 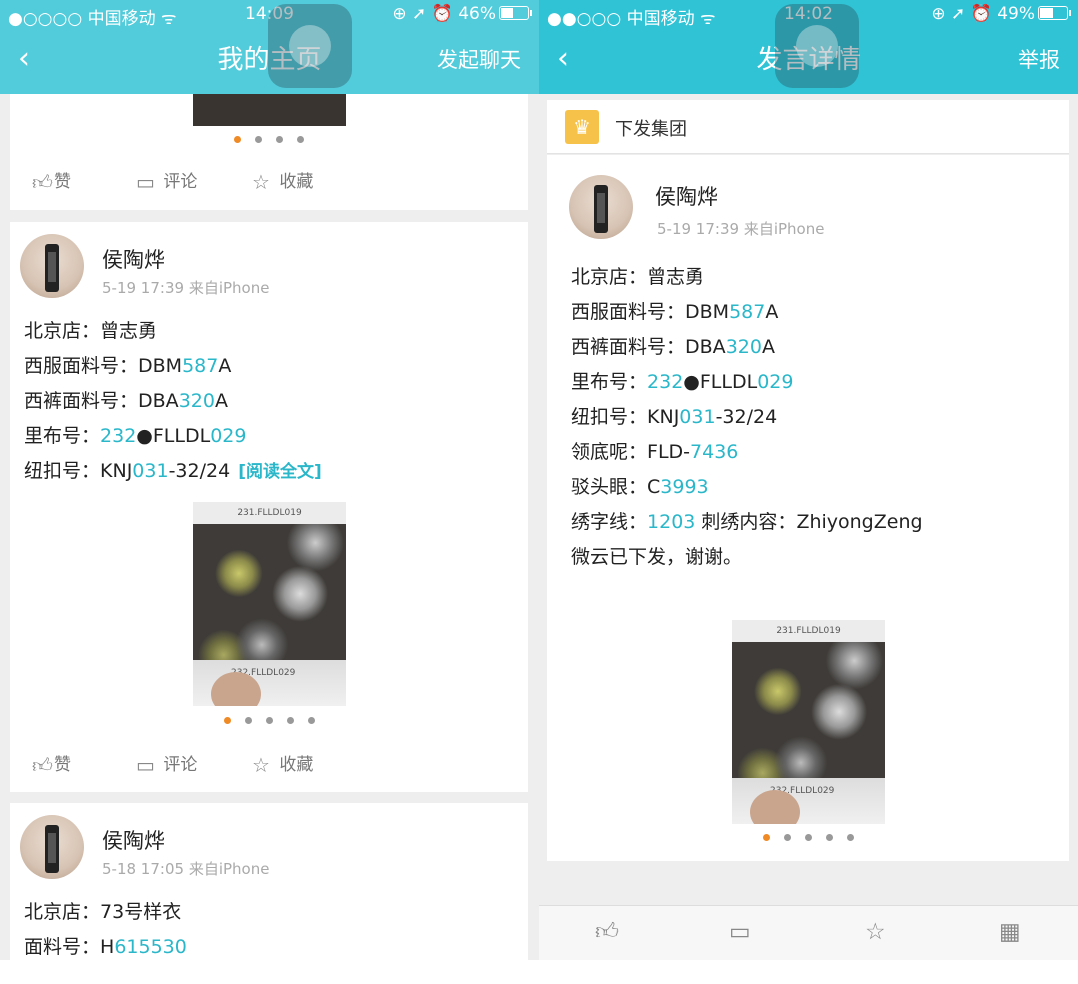 What do you see at coordinates (143, 288) in the screenshot?
I see `post-time: 5-19 17:39` at bounding box center [143, 288].